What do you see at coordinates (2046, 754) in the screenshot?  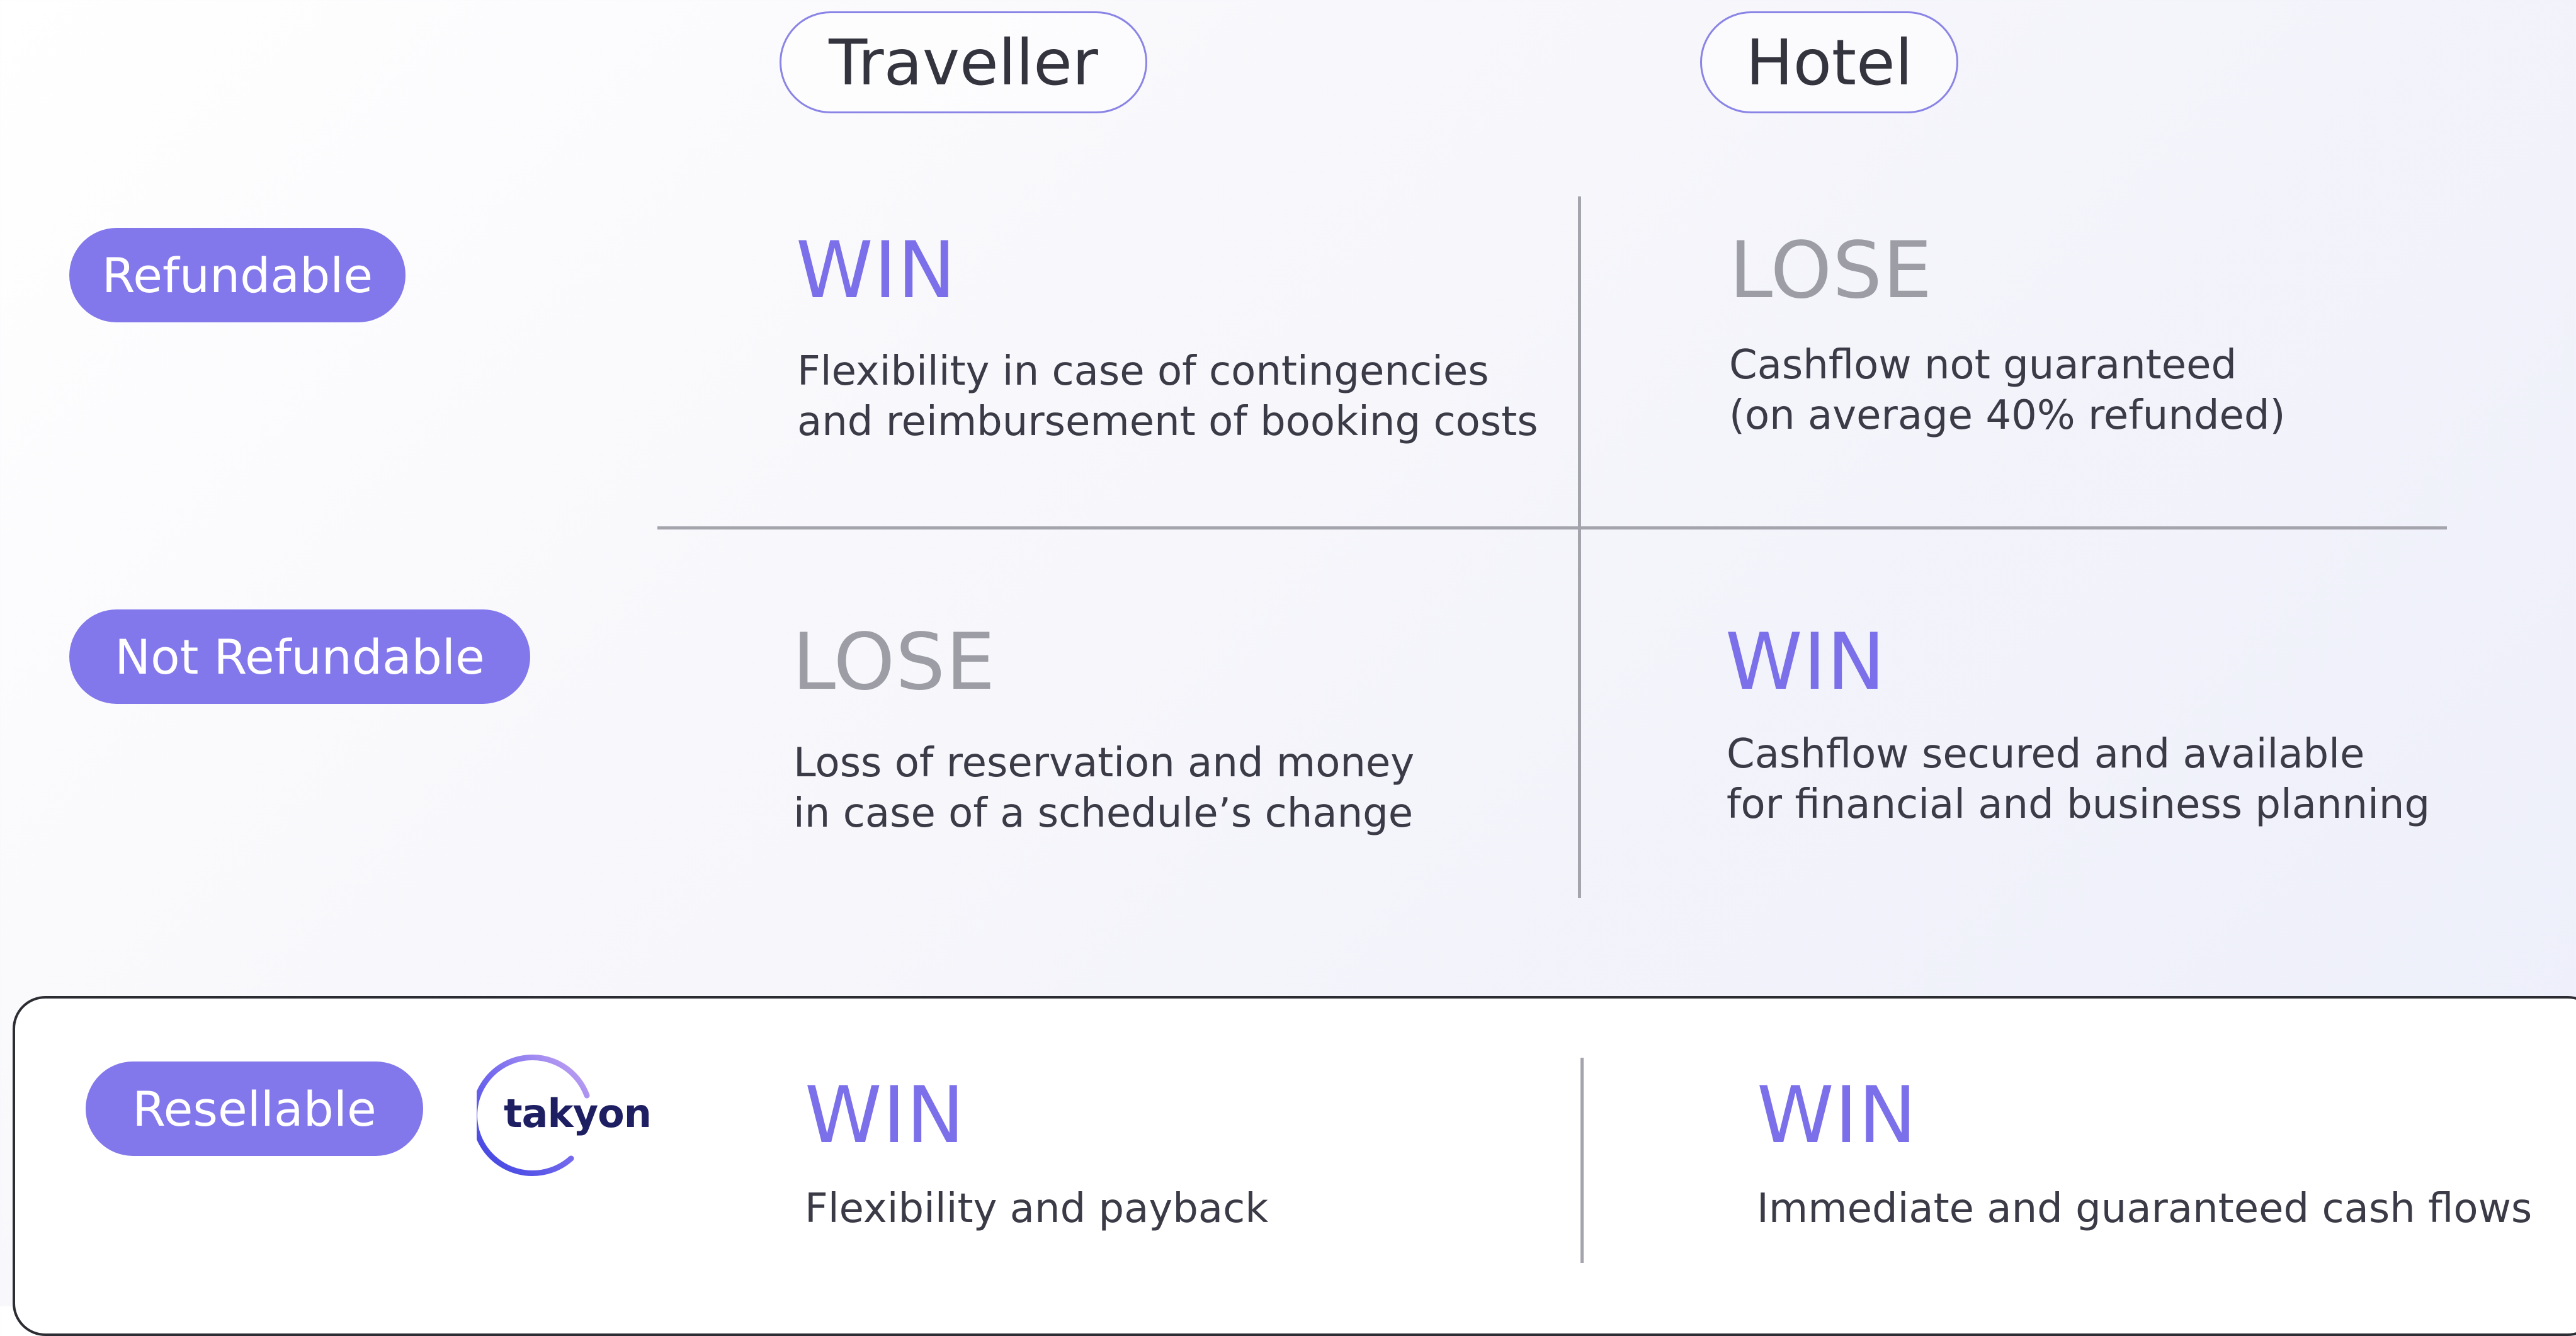 I see `description-line: Cashflow secured and available` at bounding box center [2046, 754].